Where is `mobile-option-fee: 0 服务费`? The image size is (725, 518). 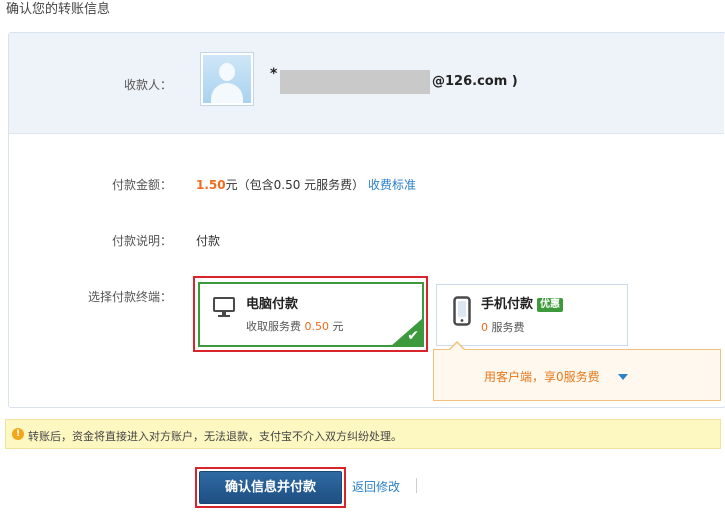
mobile-option-fee: 0 服务费 is located at coordinates (503, 327).